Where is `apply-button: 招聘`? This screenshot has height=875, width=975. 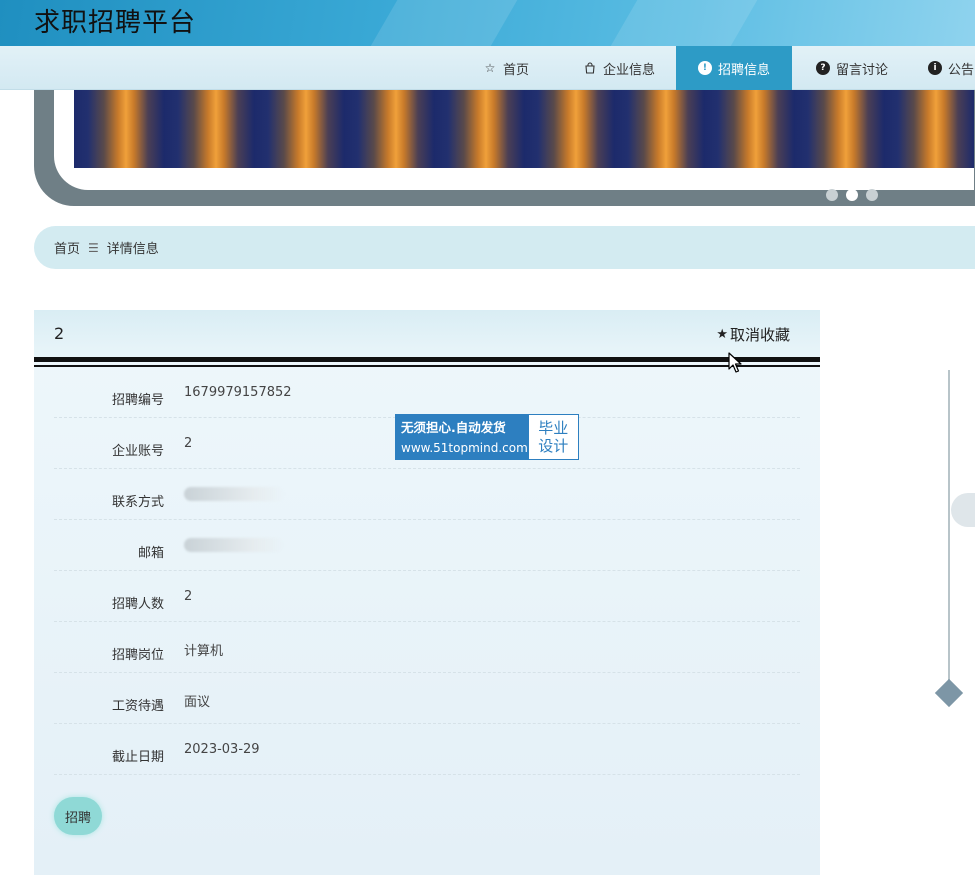
apply-button: 招聘 is located at coordinates (78, 816).